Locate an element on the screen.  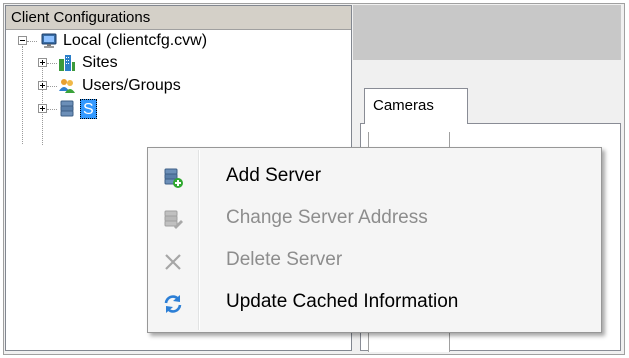
menu-item-label: Update Cached Information is located at coordinates (342, 301).